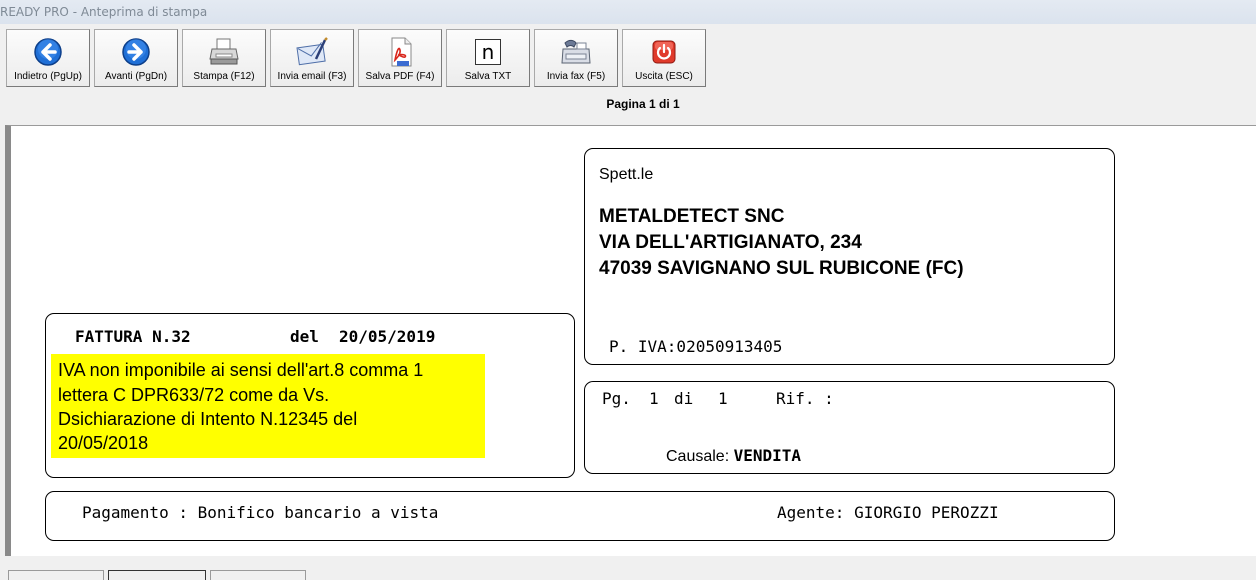 The height and width of the screenshot is (580, 1256). I want to click on title-bar: READY PRO - Anteprima di stampa, so click(628, 12).